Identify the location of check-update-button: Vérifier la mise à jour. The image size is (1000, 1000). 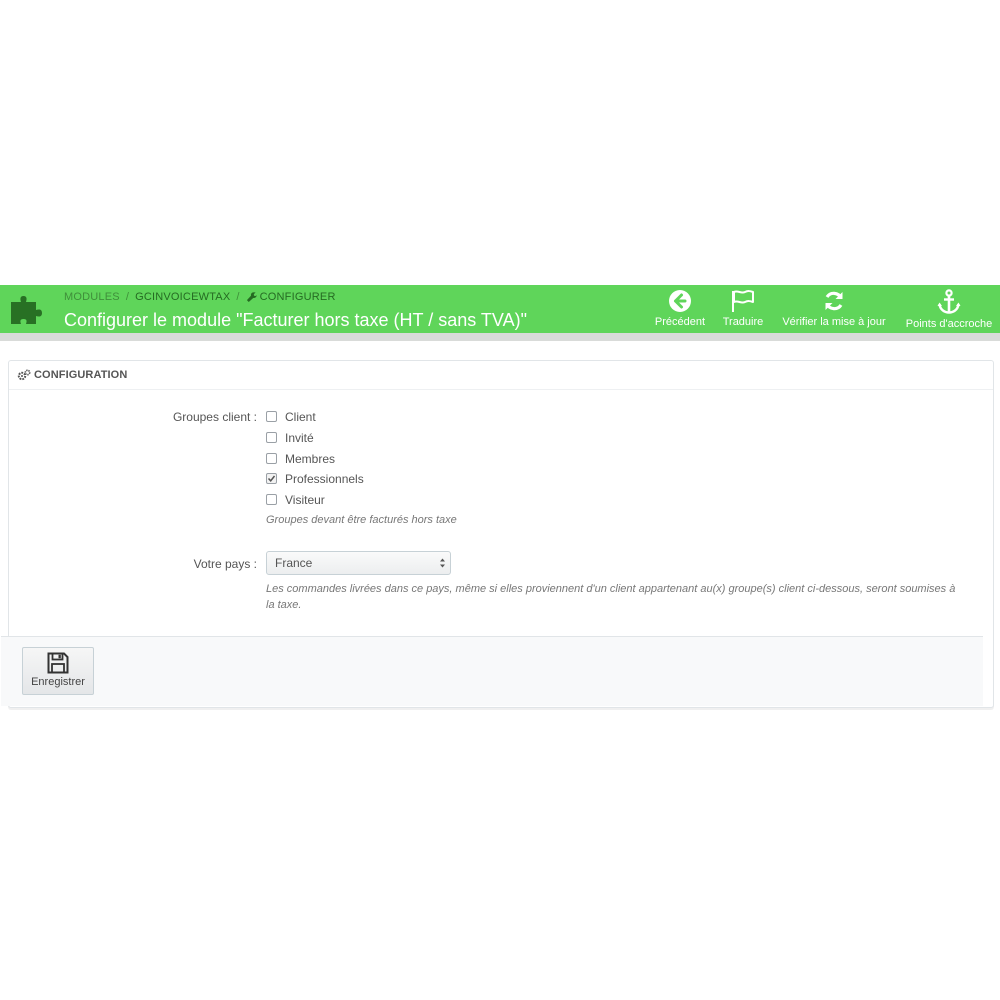
(834, 309).